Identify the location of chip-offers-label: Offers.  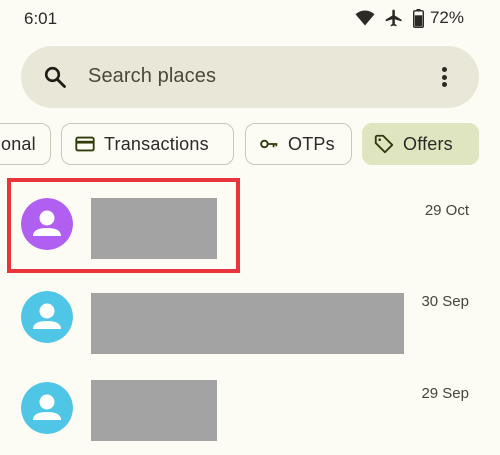
(428, 143).